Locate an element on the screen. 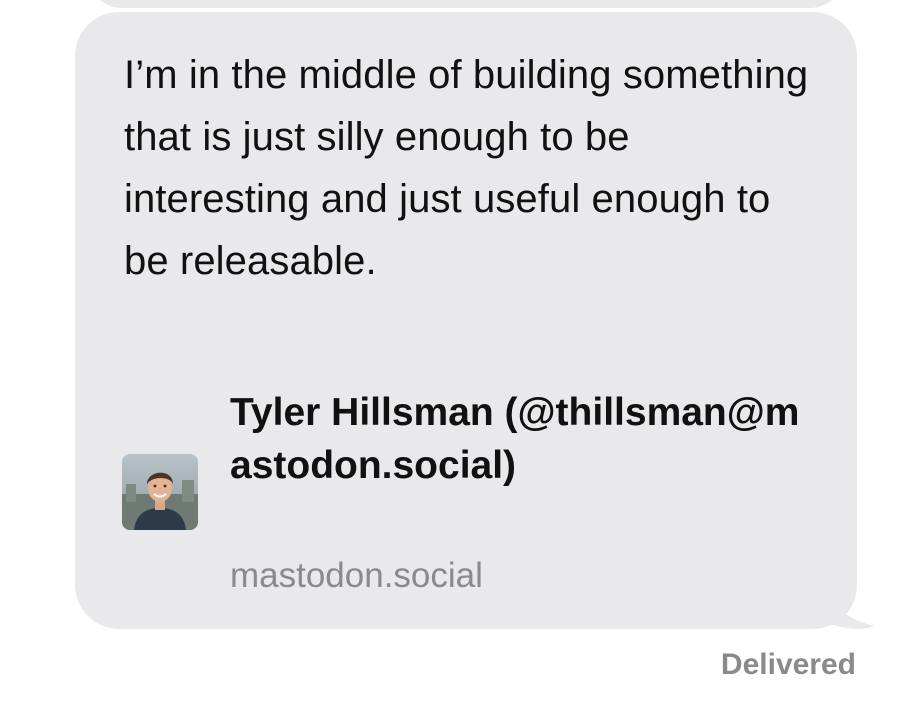 The width and height of the screenshot is (906, 720). profile-photo-icon is located at coordinates (160, 492).